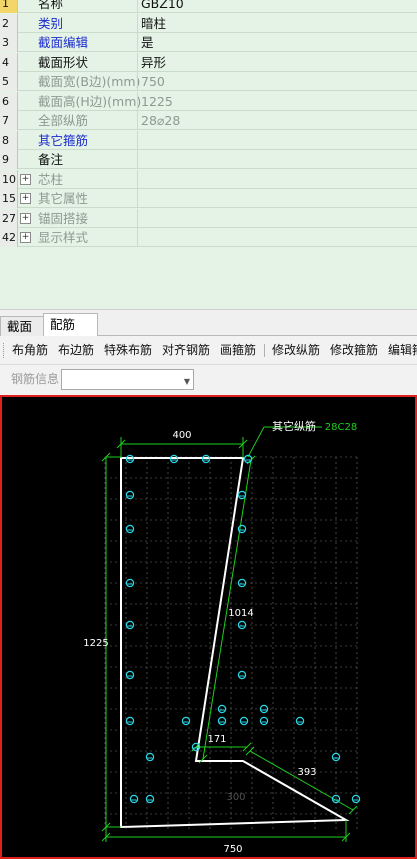 The height and width of the screenshot is (859, 417). Describe the element at coordinates (354, 350) in the screenshot. I see `modify-stirrup-button: 修改箍筋` at that location.